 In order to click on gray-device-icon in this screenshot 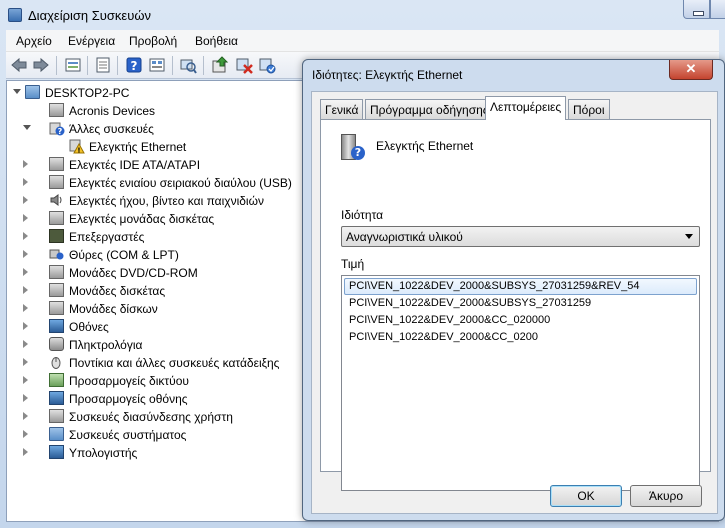, I will do `click(56, 110)`.